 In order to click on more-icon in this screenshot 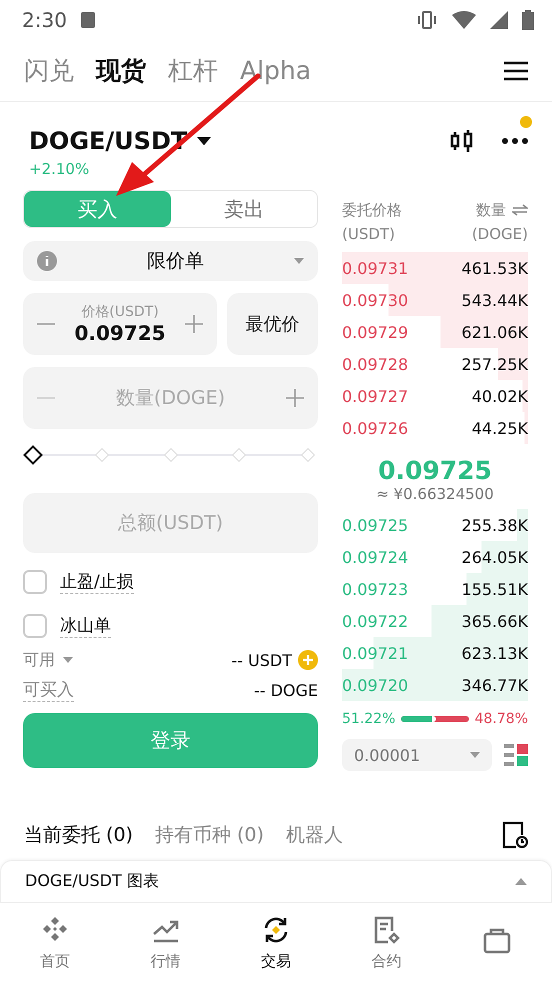, I will do `click(515, 141)`.